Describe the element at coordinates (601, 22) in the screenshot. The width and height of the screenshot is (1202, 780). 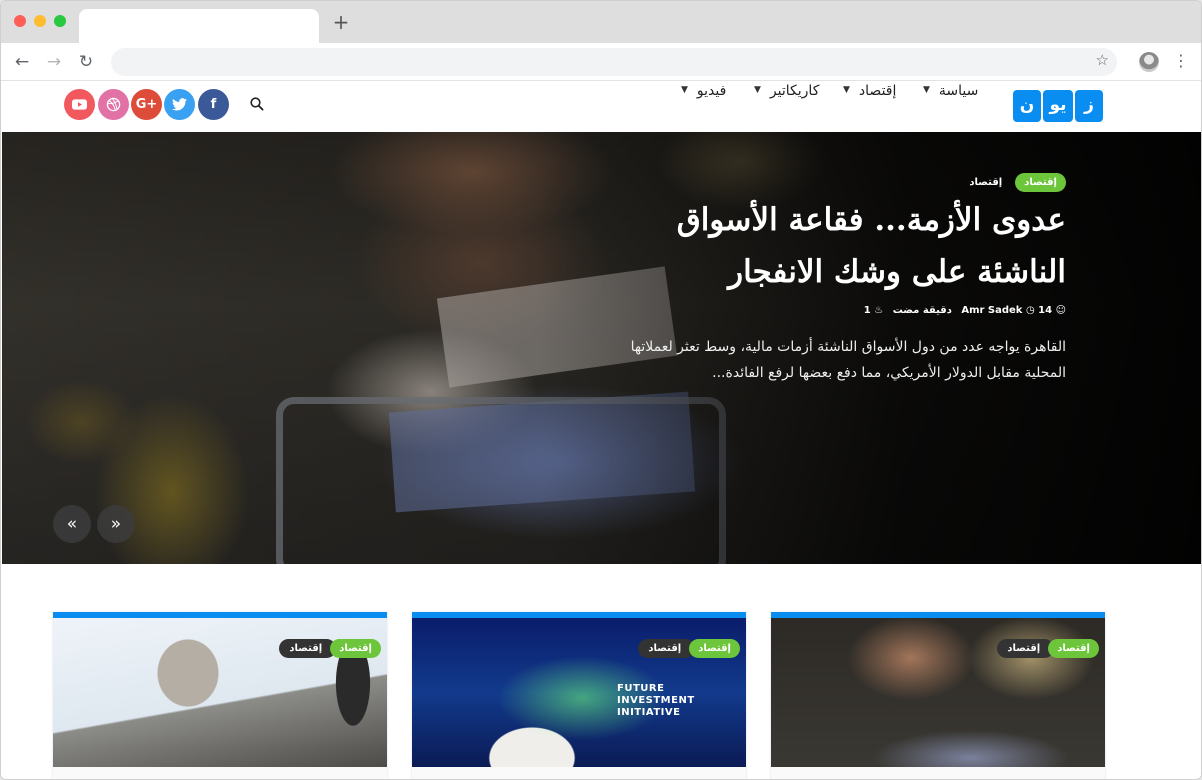
I see `tab-bar: +` at that location.